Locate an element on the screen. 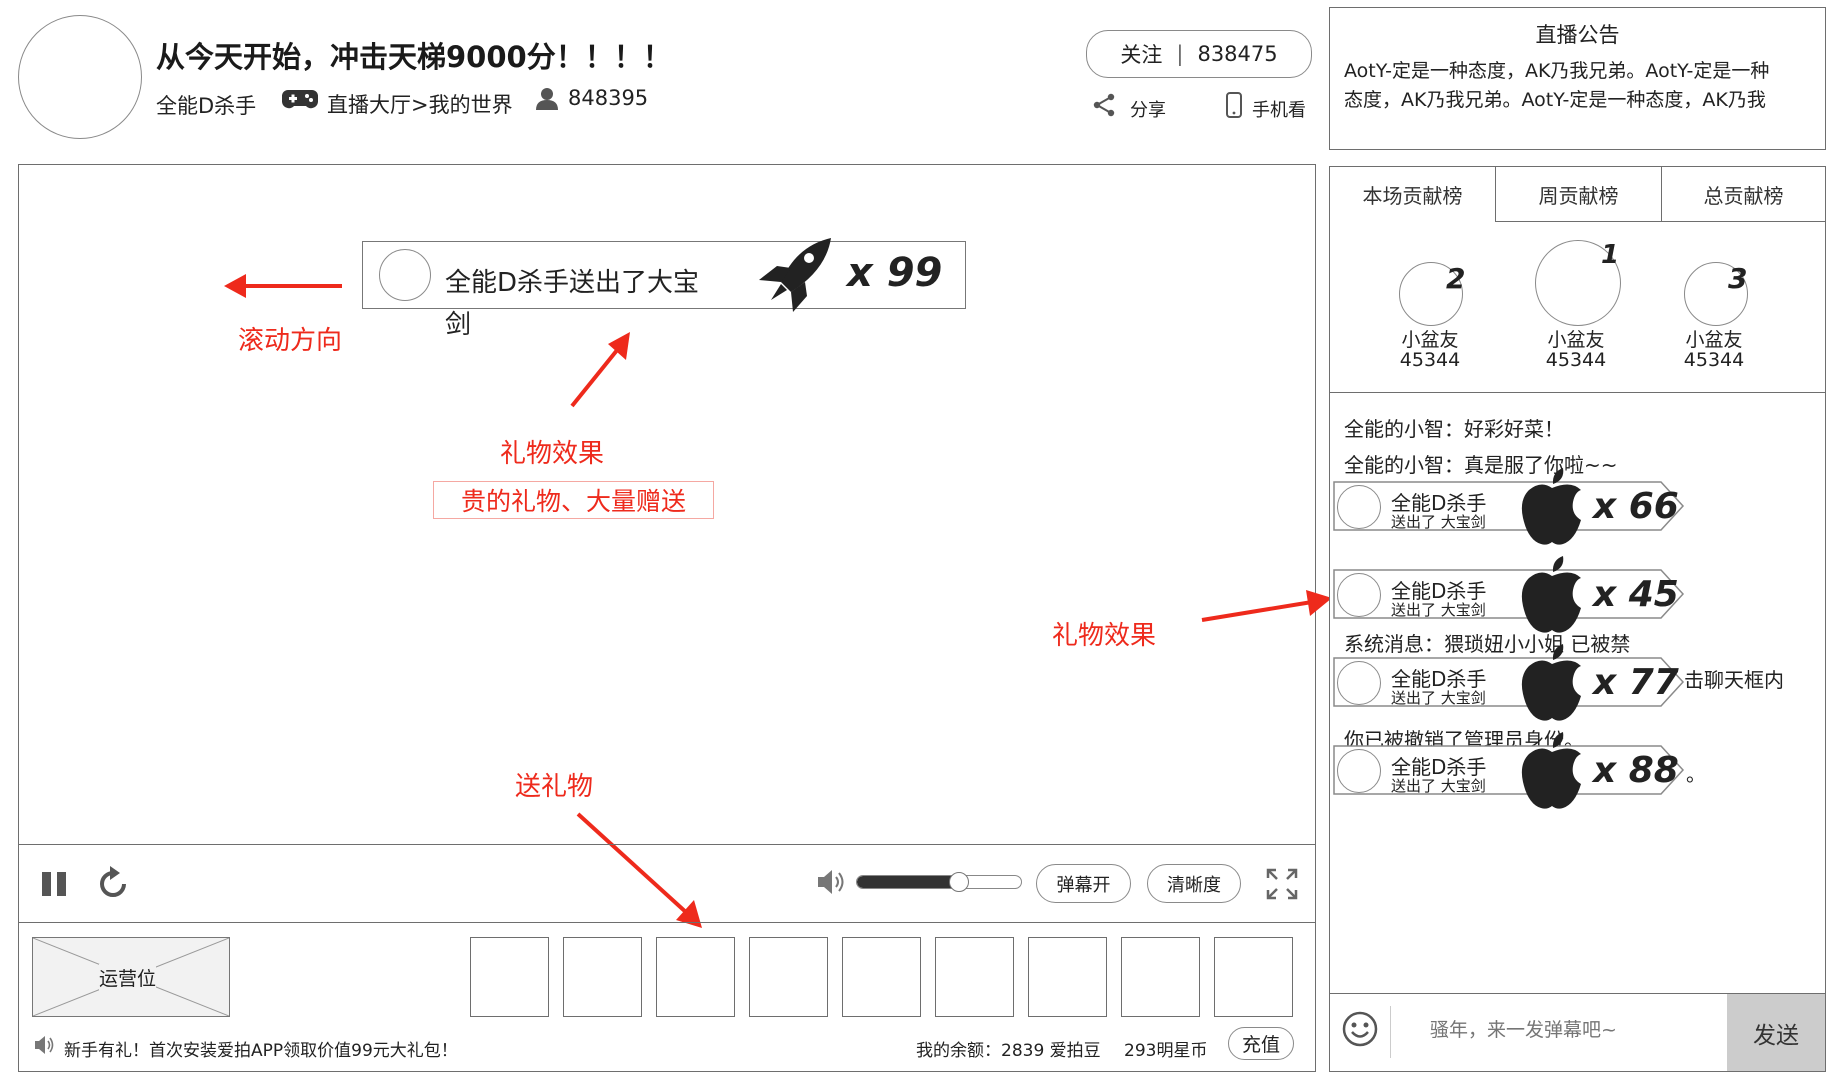 The image size is (1830, 1080). danmaku-toggle-button: 弹幕开 is located at coordinates (1083, 883).